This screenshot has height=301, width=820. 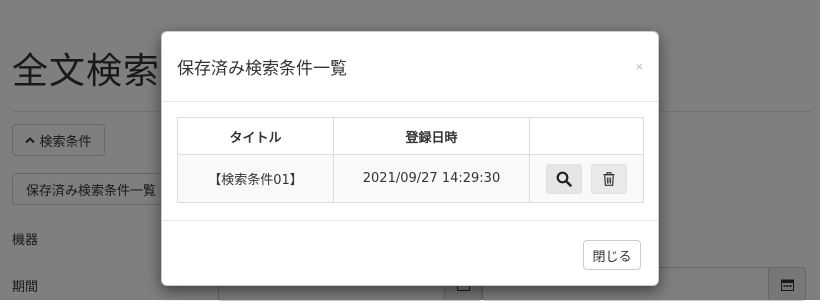 What do you see at coordinates (410, 253) in the screenshot?
I see `modal-footer: 閉じる` at bounding box center [410, 253].